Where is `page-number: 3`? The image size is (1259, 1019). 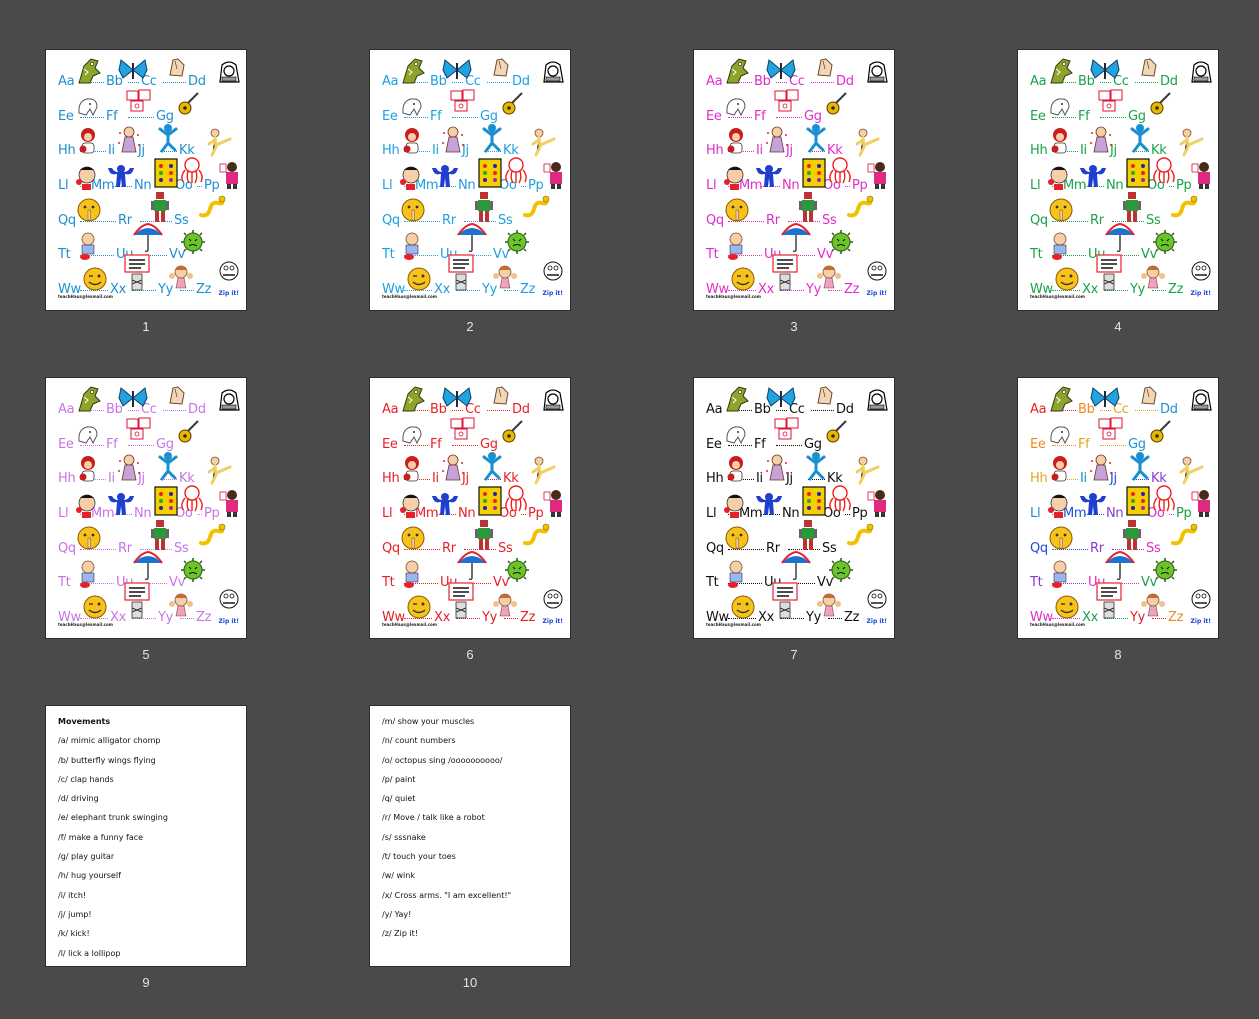
page-number: 3 is located at coordinates (794, 326).